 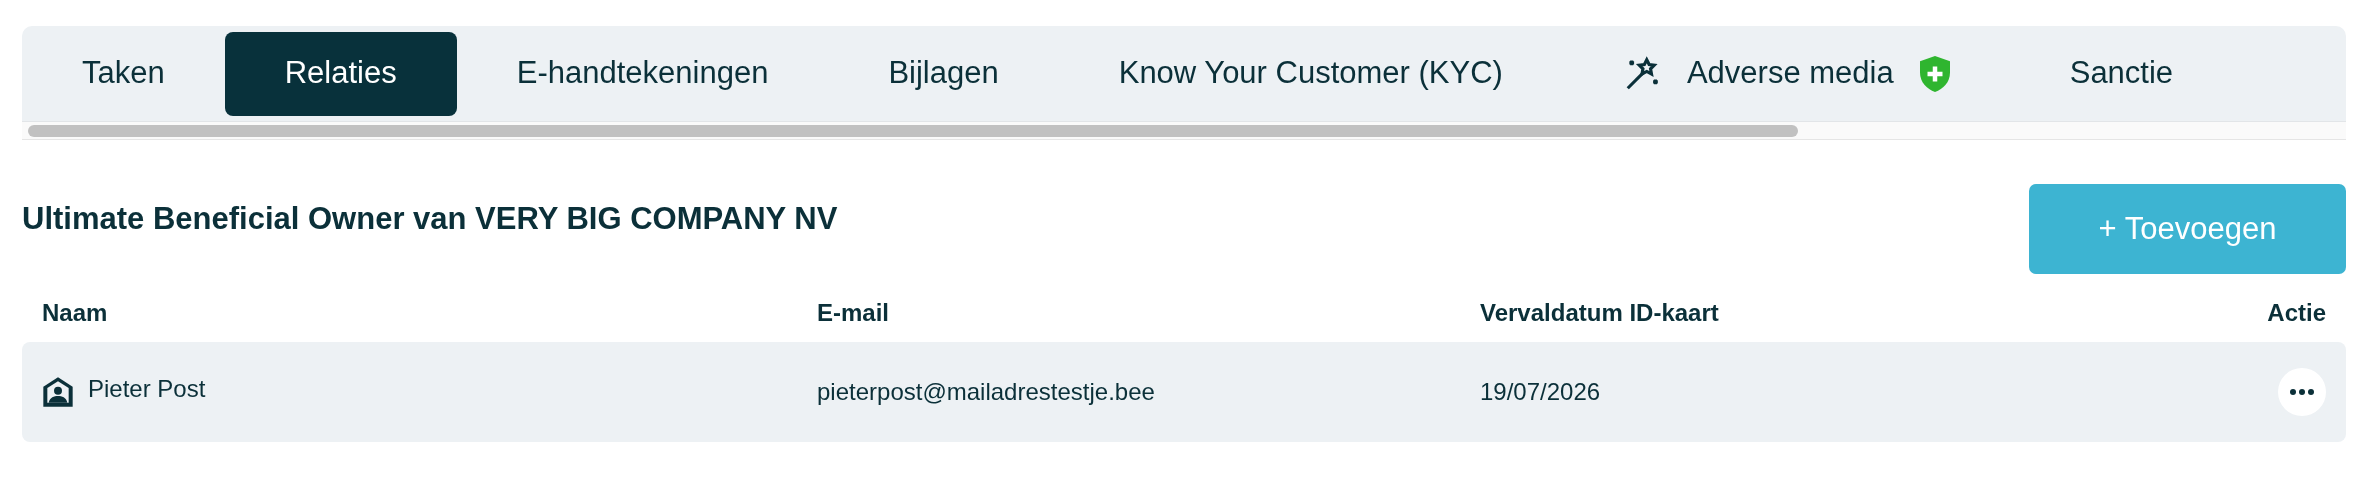 What do you see at coordinates (854, 313) in the screenshot?
I see `column-header: E-mail` at bounding box center [854, 313].